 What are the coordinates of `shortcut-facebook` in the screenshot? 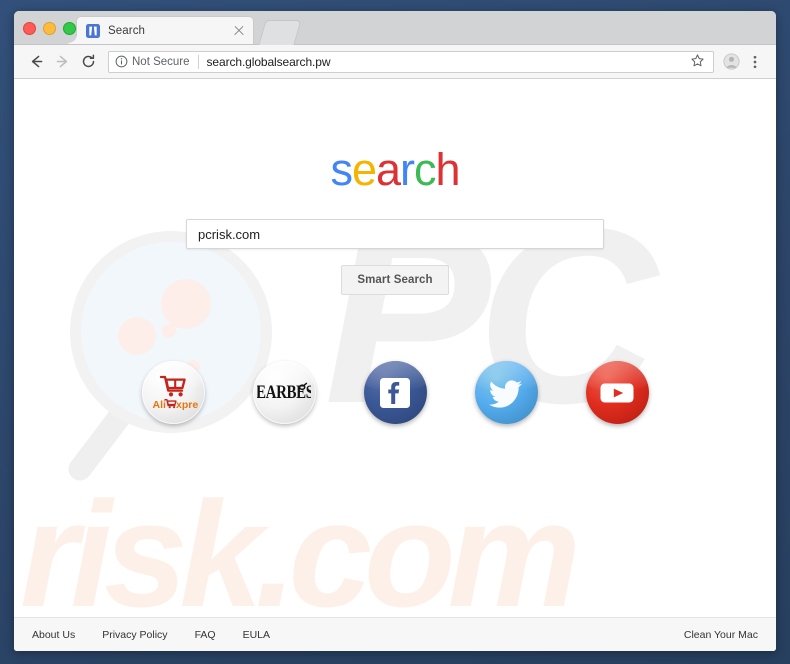 It's located at (395, 392).